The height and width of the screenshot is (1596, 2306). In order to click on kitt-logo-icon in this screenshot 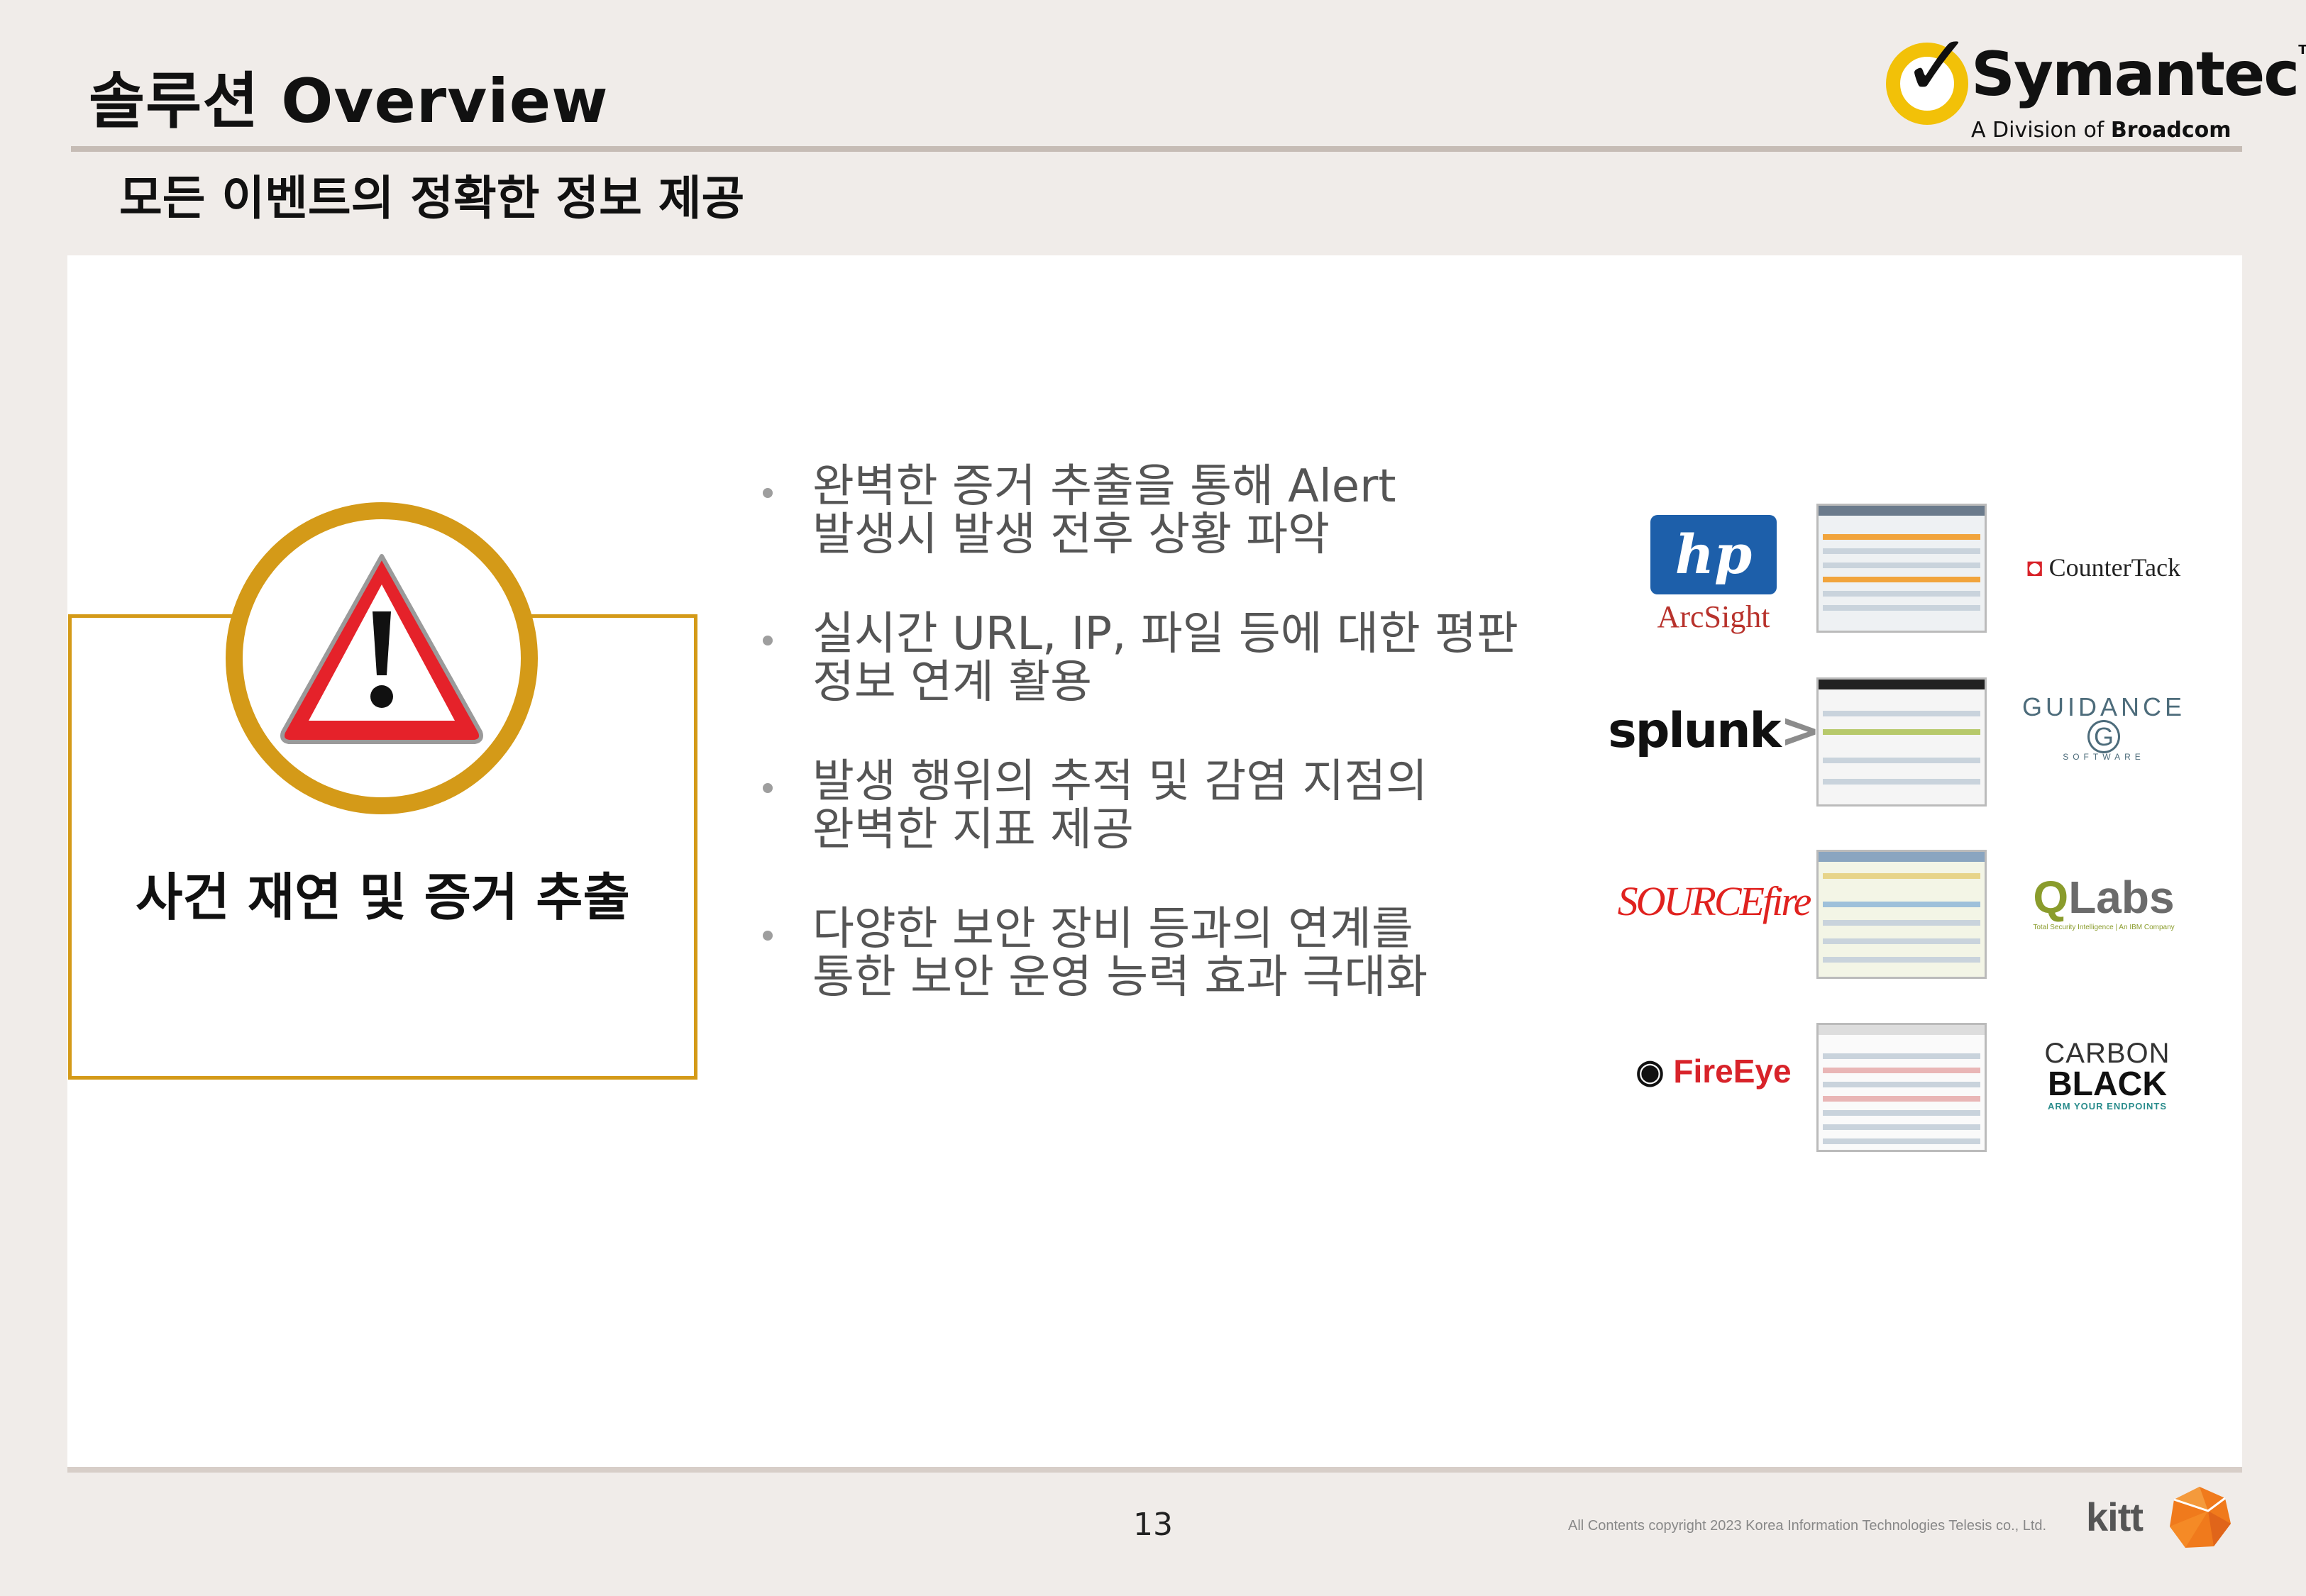, I will do `click(2200, 1518)`.